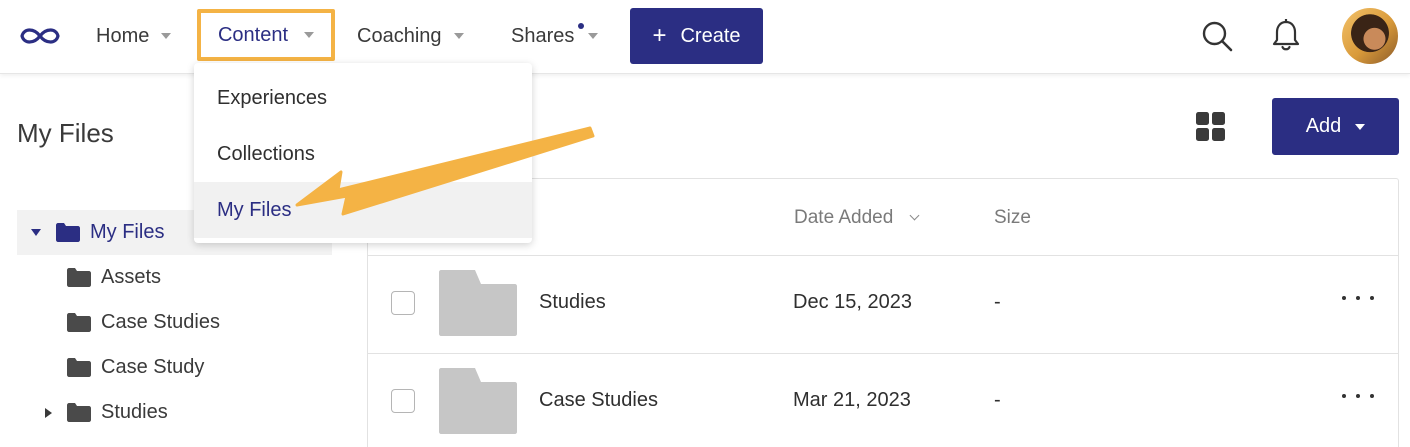 The height and width of the screenshot is (447, 1410). Describe the element at coordinates (1217, 36) in the screenshot. I see `search-icon` at that location.